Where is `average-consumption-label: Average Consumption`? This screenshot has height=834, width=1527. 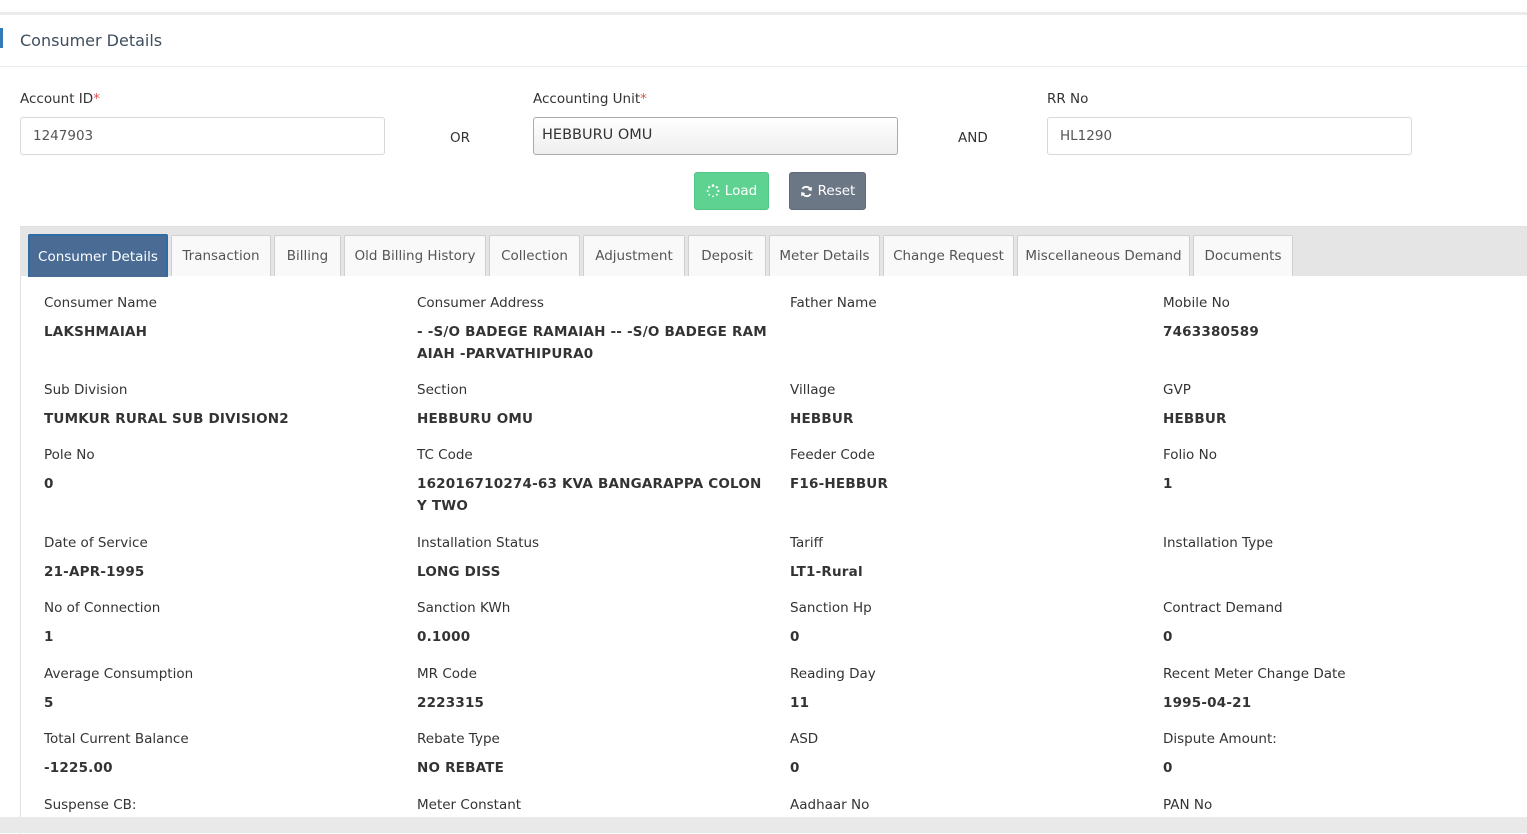 average-consumption-label: Average Consumption is located at coordinates (119, 674).